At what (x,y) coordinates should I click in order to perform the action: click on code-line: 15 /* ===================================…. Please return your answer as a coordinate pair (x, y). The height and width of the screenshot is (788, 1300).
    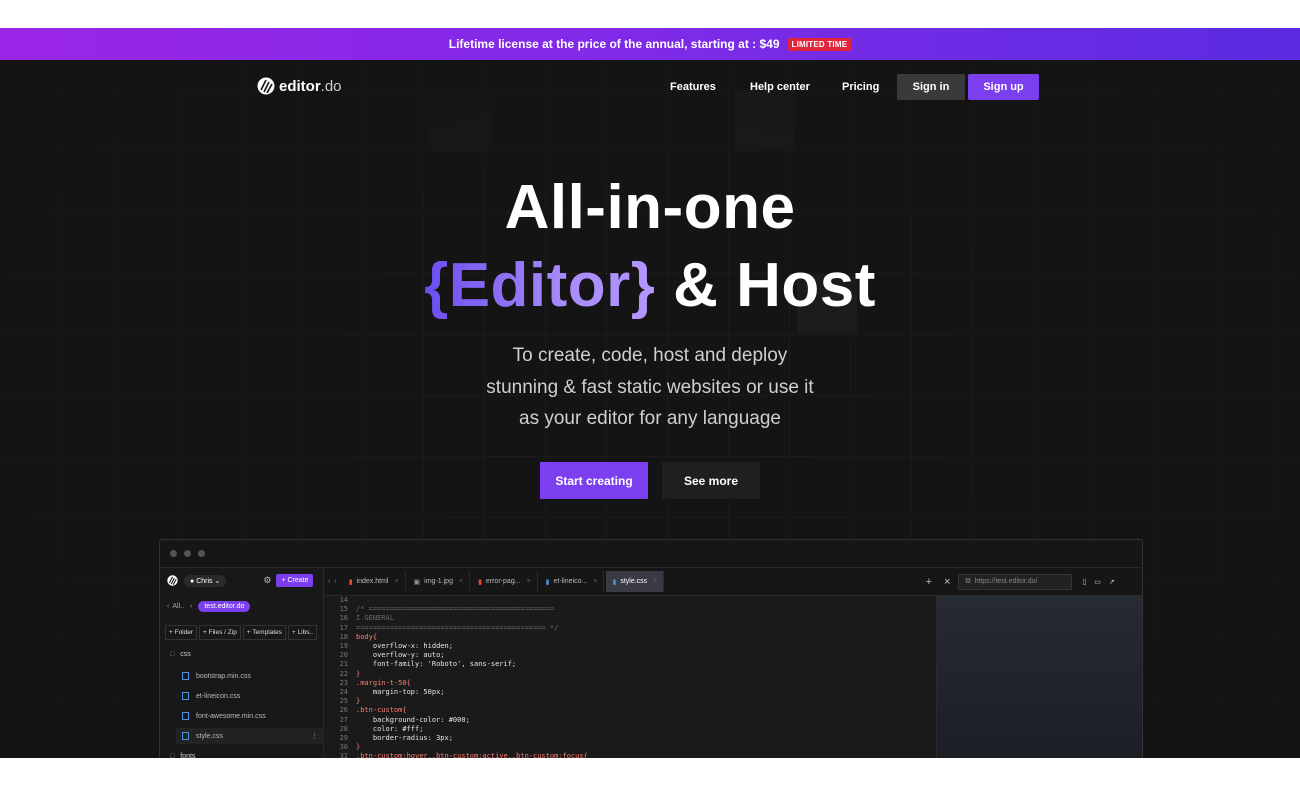
    Looking at the image, I should click on (630, 609).